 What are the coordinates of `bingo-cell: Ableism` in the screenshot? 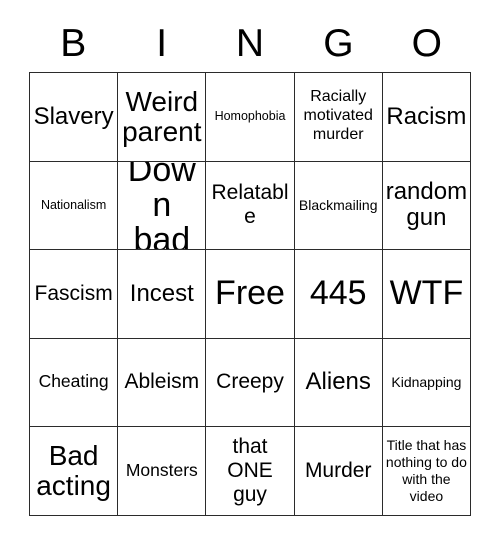 It's located at (162, 382).